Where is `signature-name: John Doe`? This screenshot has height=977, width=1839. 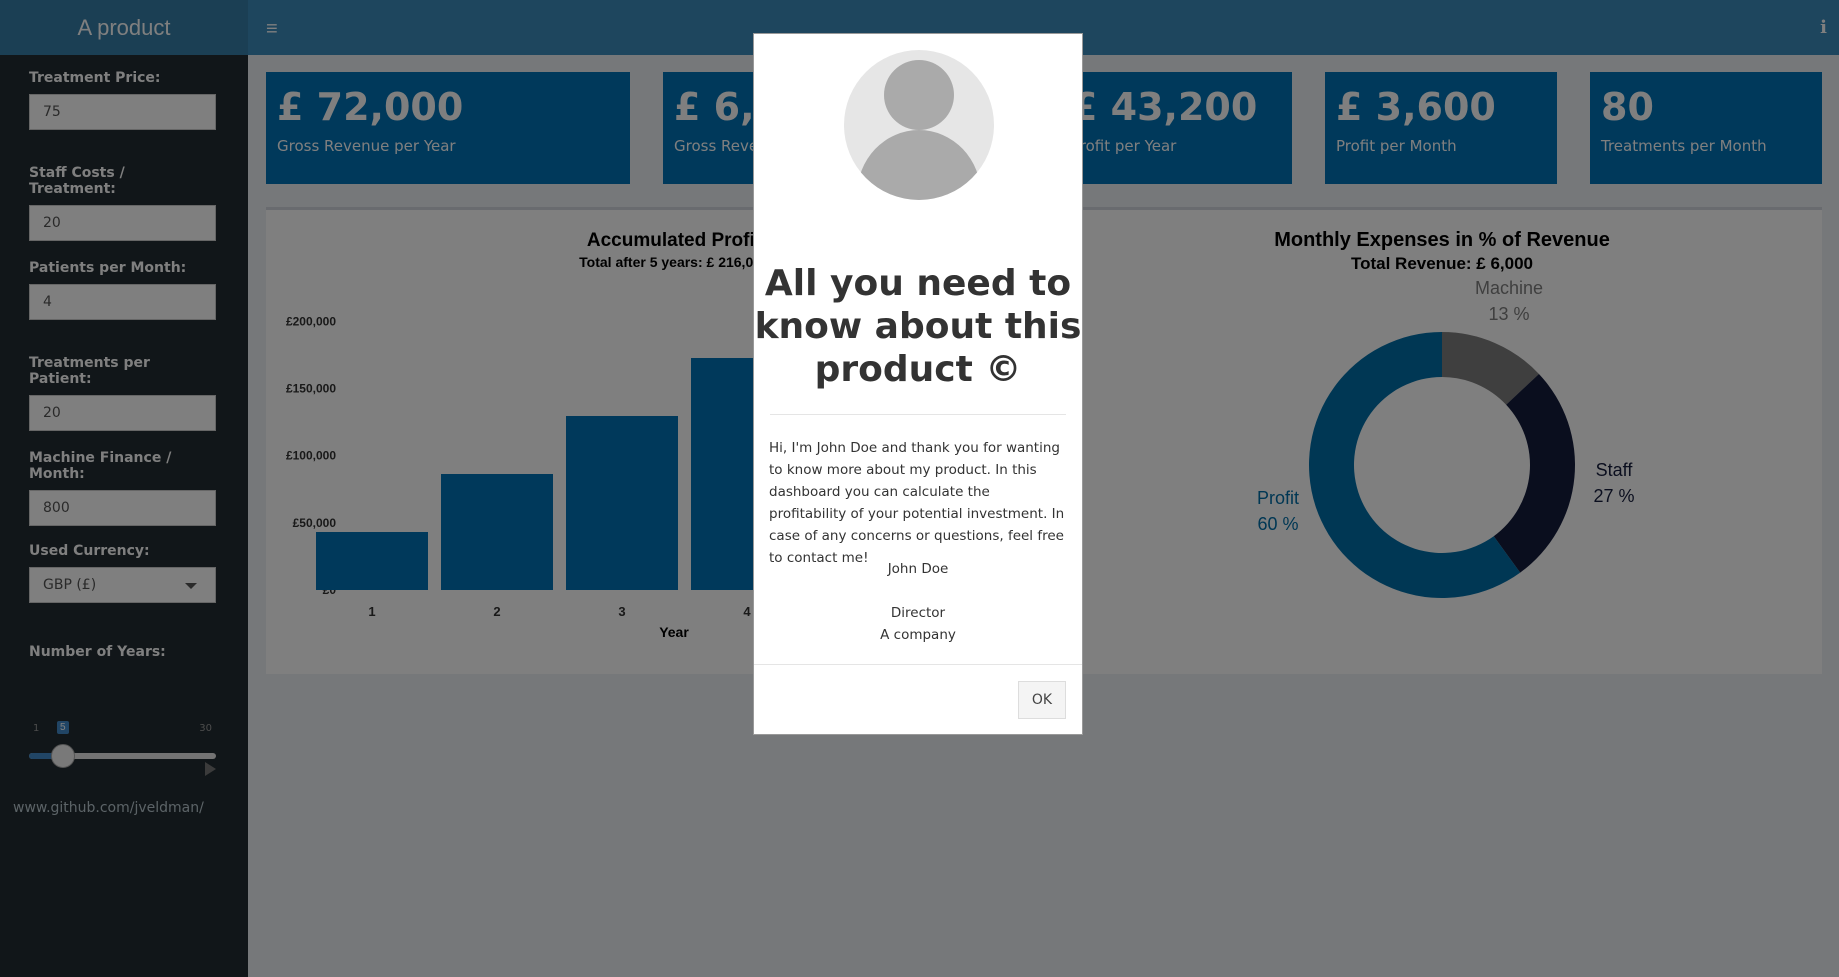
signature-name: John Doe is located at coordinates (918, 569).